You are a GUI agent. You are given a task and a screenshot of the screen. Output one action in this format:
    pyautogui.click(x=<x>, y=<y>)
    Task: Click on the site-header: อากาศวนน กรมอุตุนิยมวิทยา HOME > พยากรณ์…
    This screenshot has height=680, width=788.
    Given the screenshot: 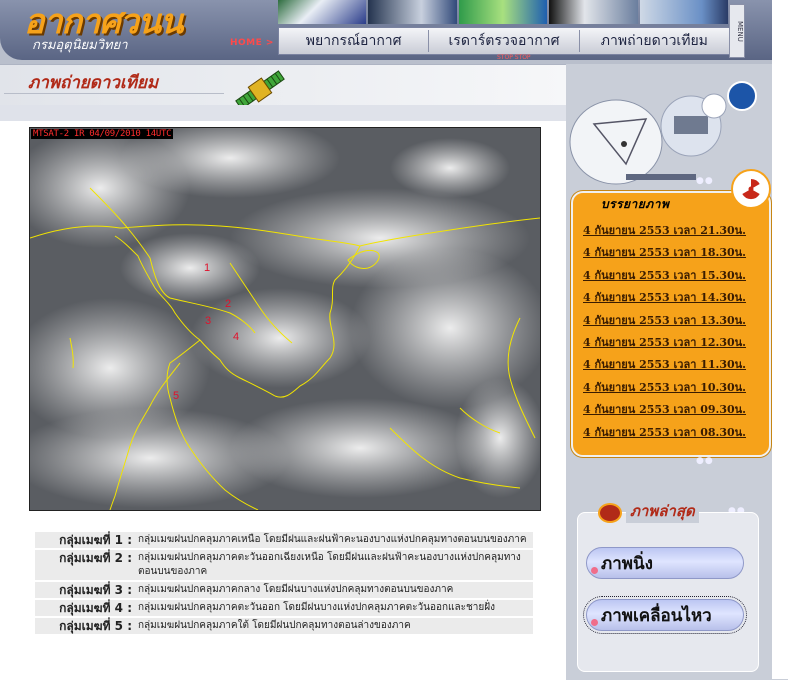 What is the action you would take?
    pyautogui.click(x=394, y=33)
    